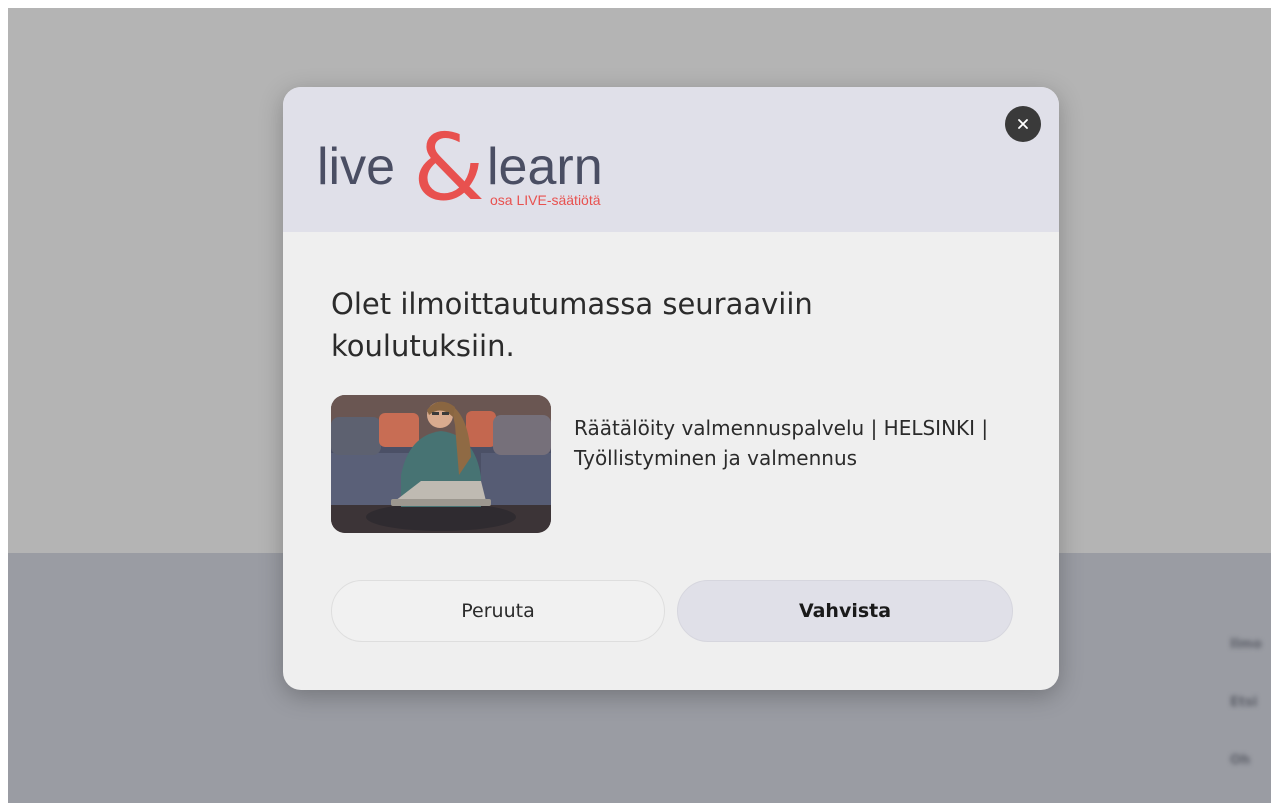  What do you see at coordinates (498, 611) in the screenshot?
I see `cancel-button: Peruuta` at bounding box center [498, 611].